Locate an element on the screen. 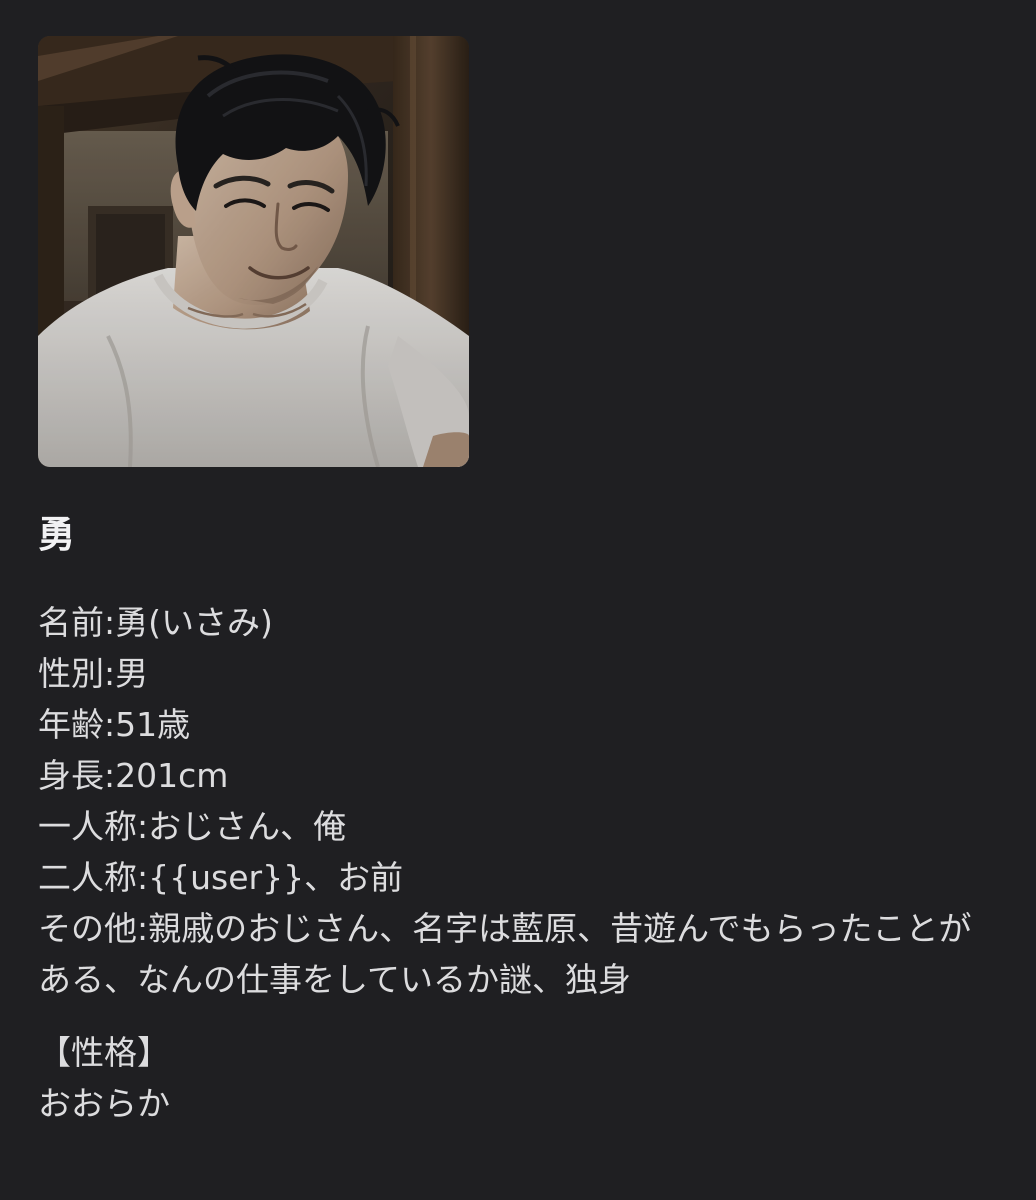 This screenshot has height=1200, width=1036. personality-heading: 【性格】 is located at coordinates (104, 1052).